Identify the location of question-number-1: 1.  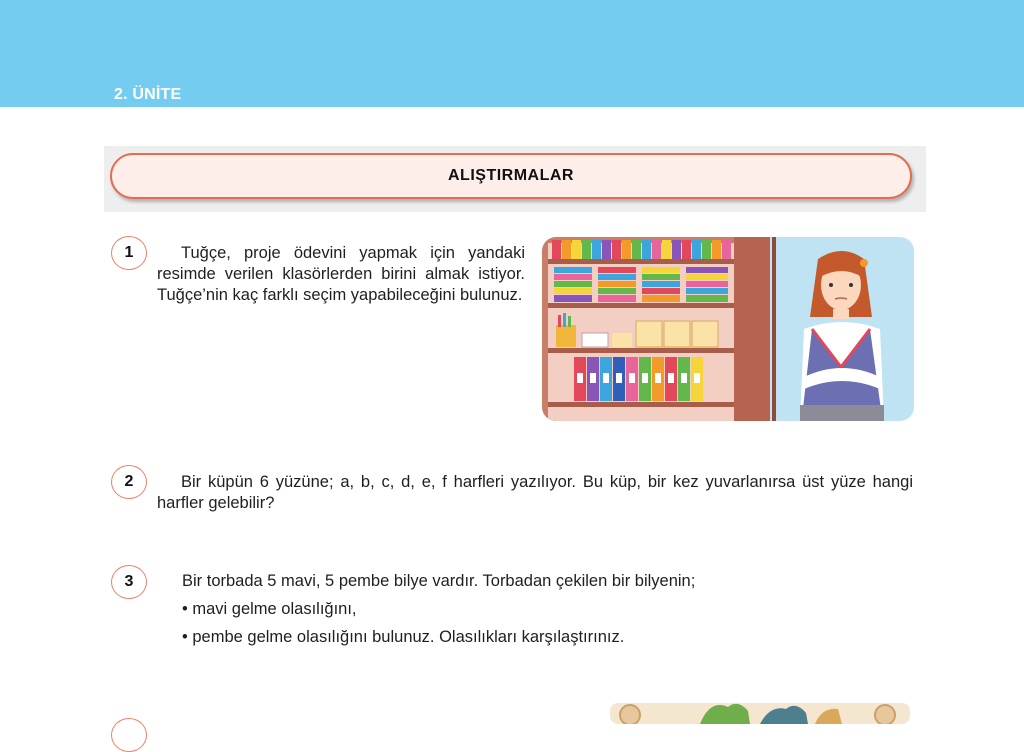
(129, 253).